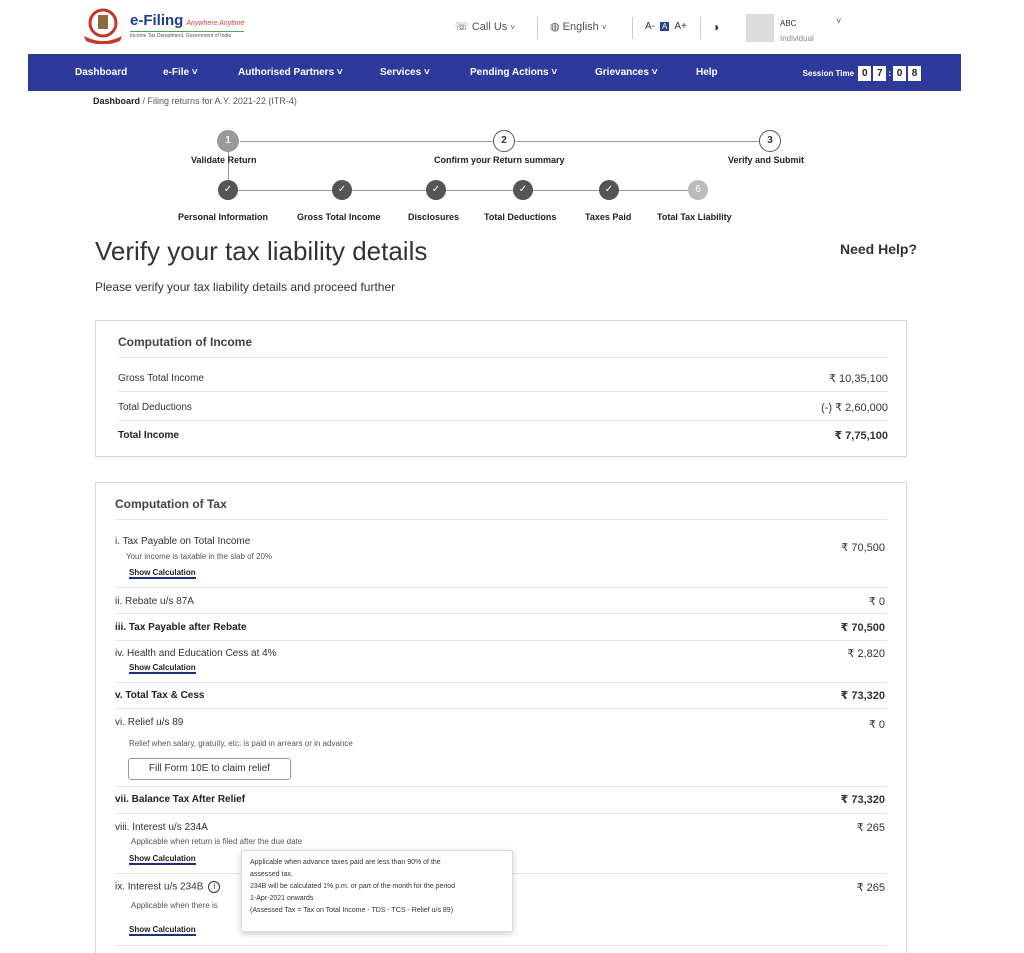  What do you see at coordinates (222, 101) in the screenshot?
I see `breadcrumb-current: Filing returns for A.Y. 2021-22 (ITR-4)` at bounding box center [222, 101].